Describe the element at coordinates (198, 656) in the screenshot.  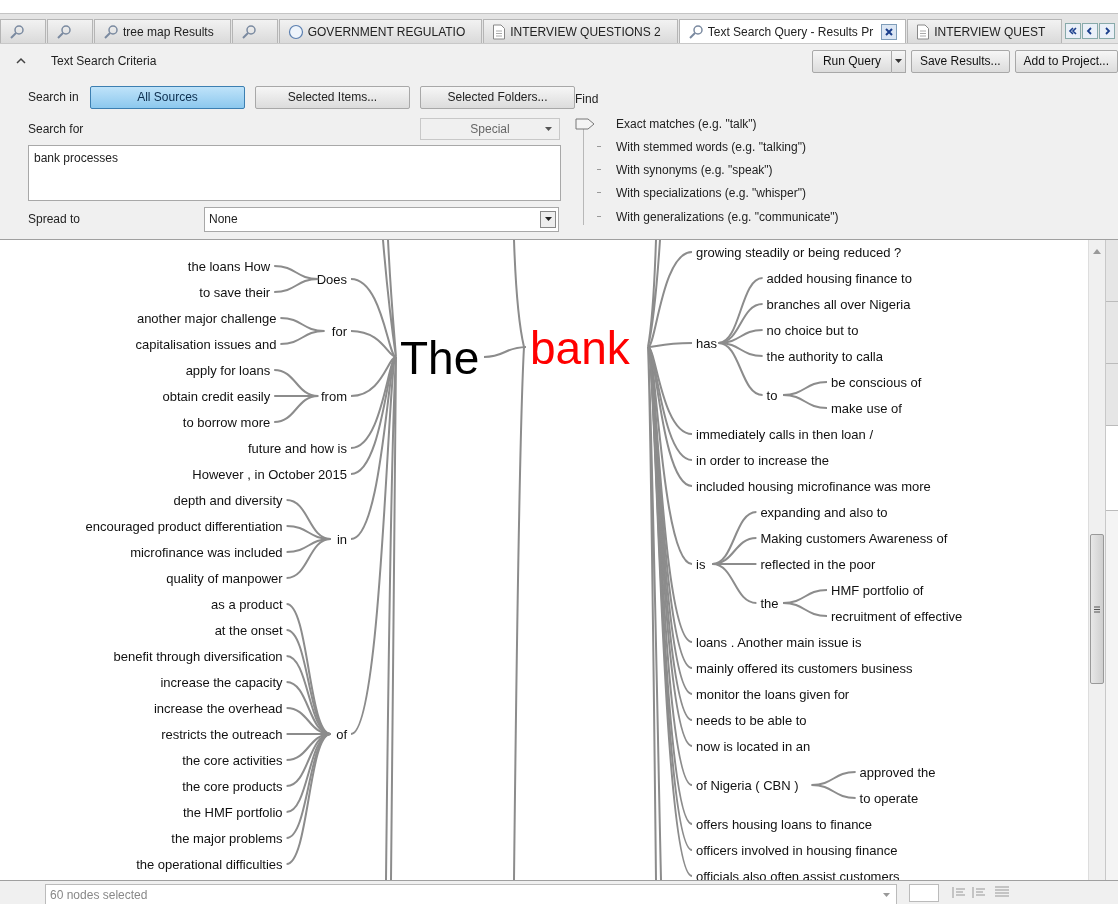
I see `tree-phrase: benefit through diversification` at that location.